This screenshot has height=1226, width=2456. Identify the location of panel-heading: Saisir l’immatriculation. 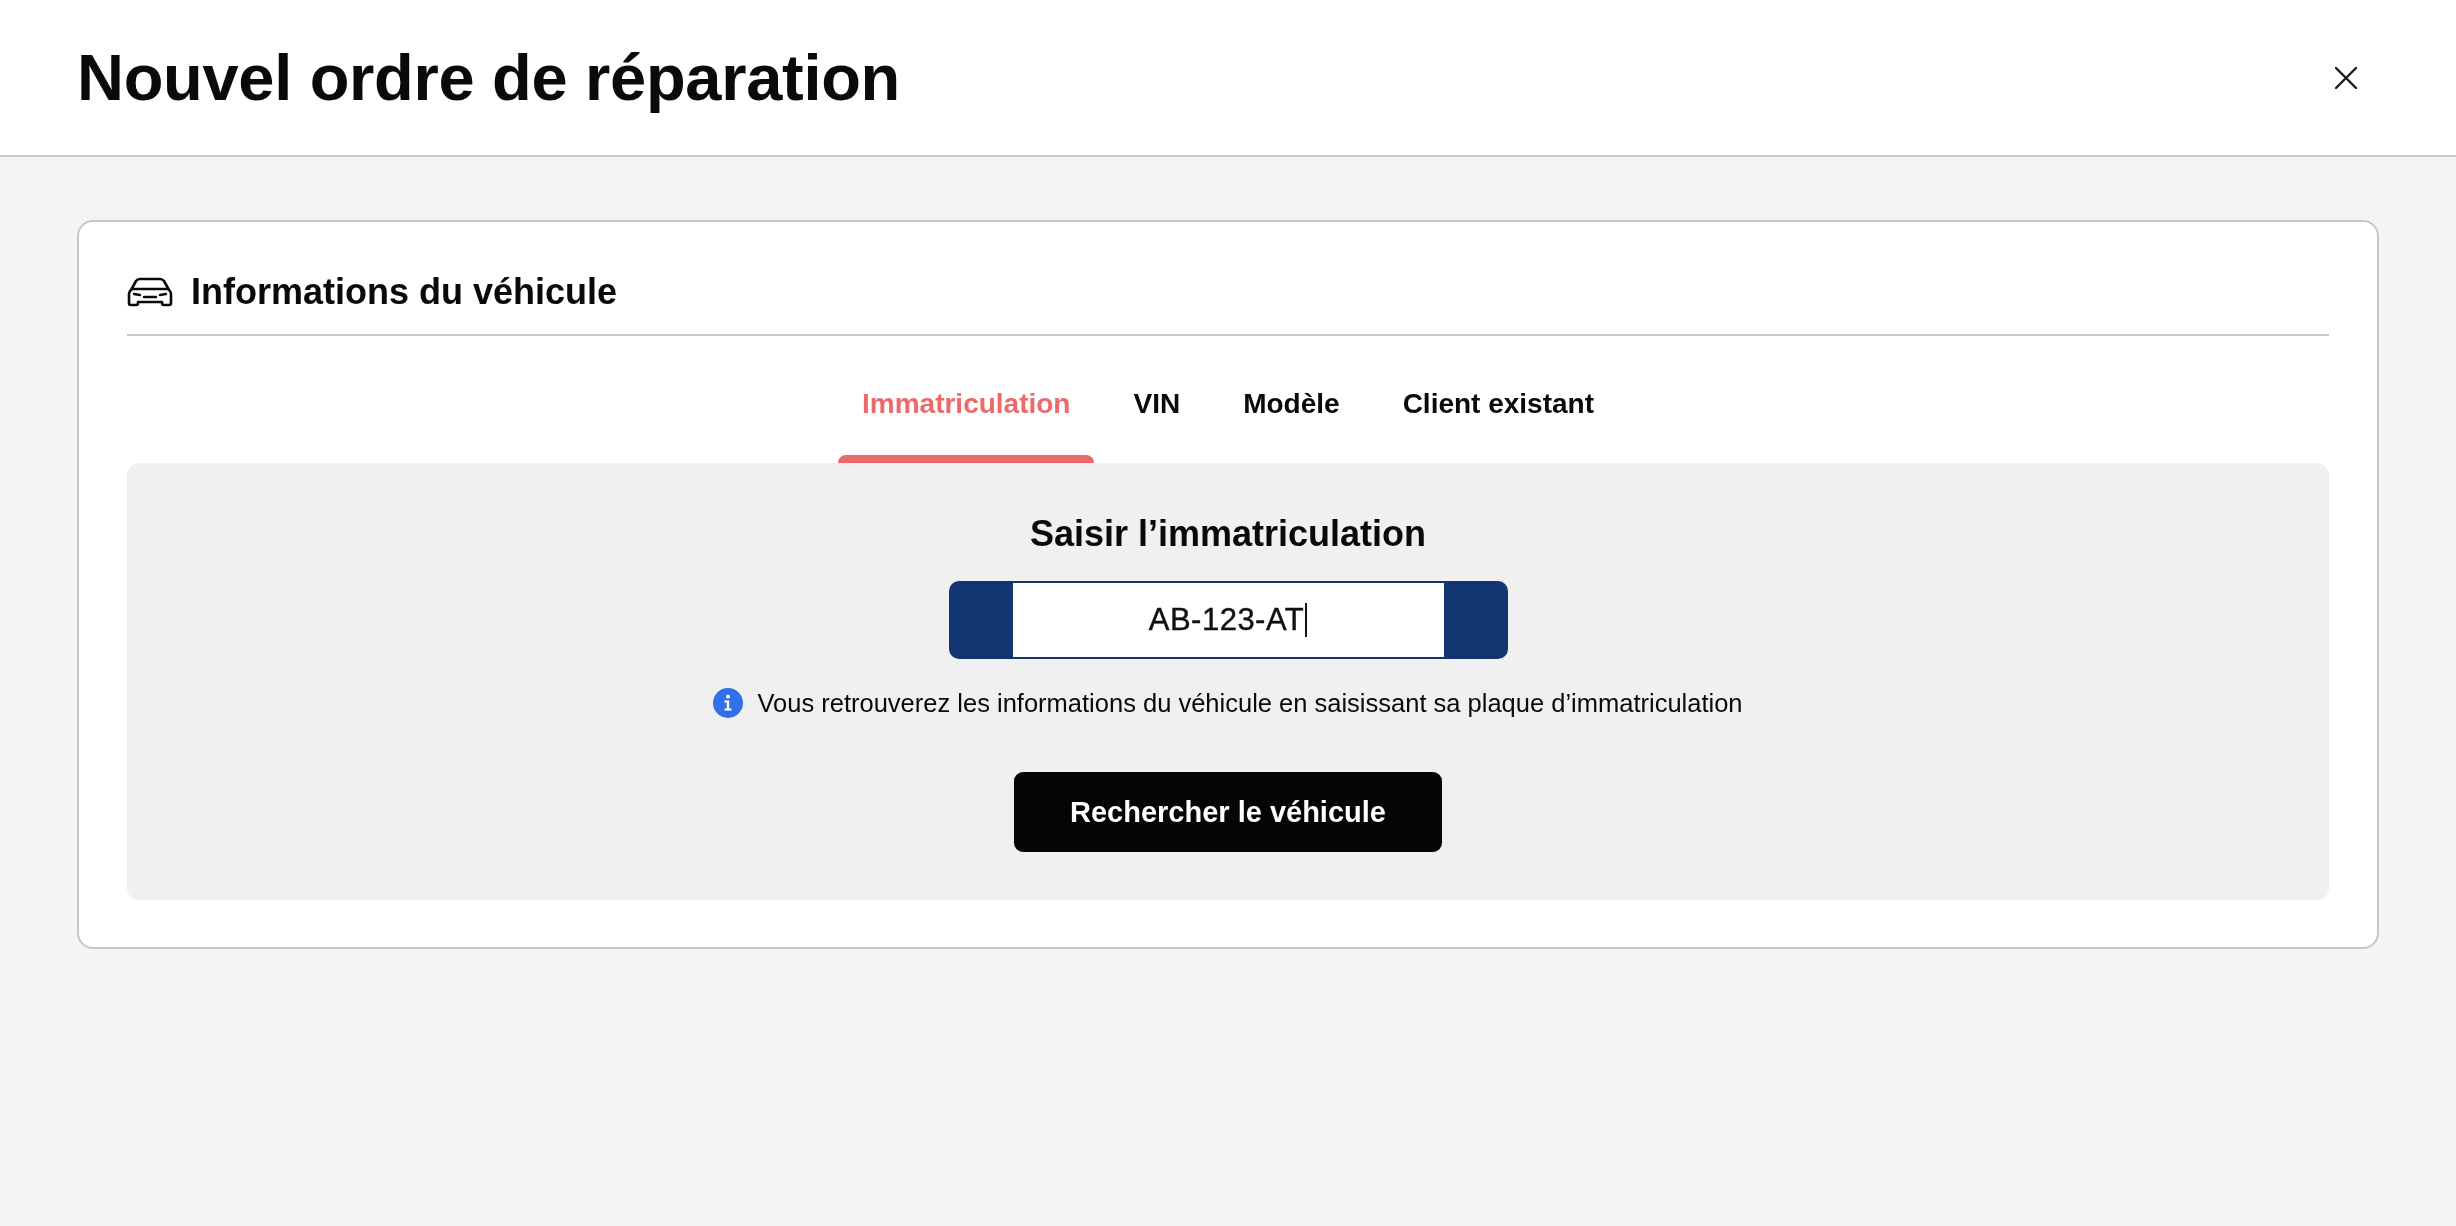
(1228, 534).